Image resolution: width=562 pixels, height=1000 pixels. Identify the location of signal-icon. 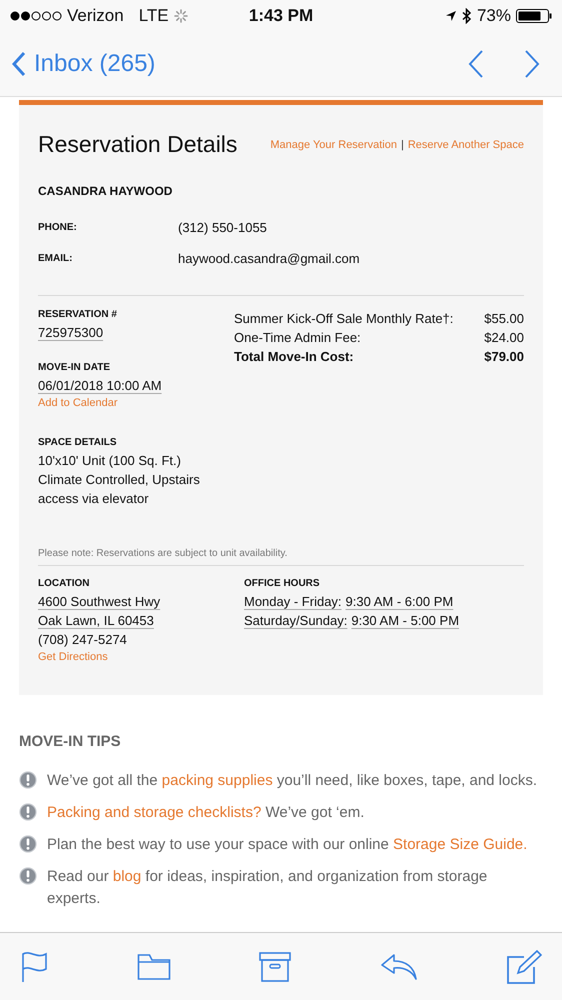
(36, 16).